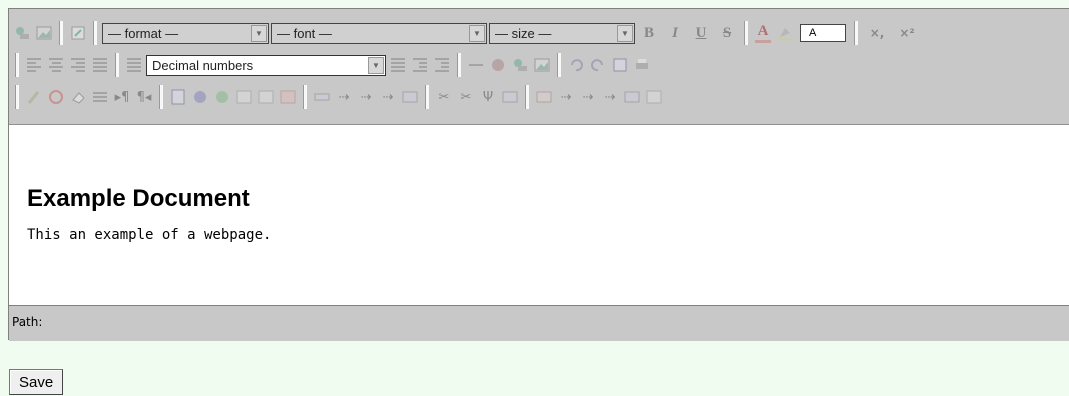 This screenshot has width=1069, height=396. I want to click on indent-icon, so click(442, 65).